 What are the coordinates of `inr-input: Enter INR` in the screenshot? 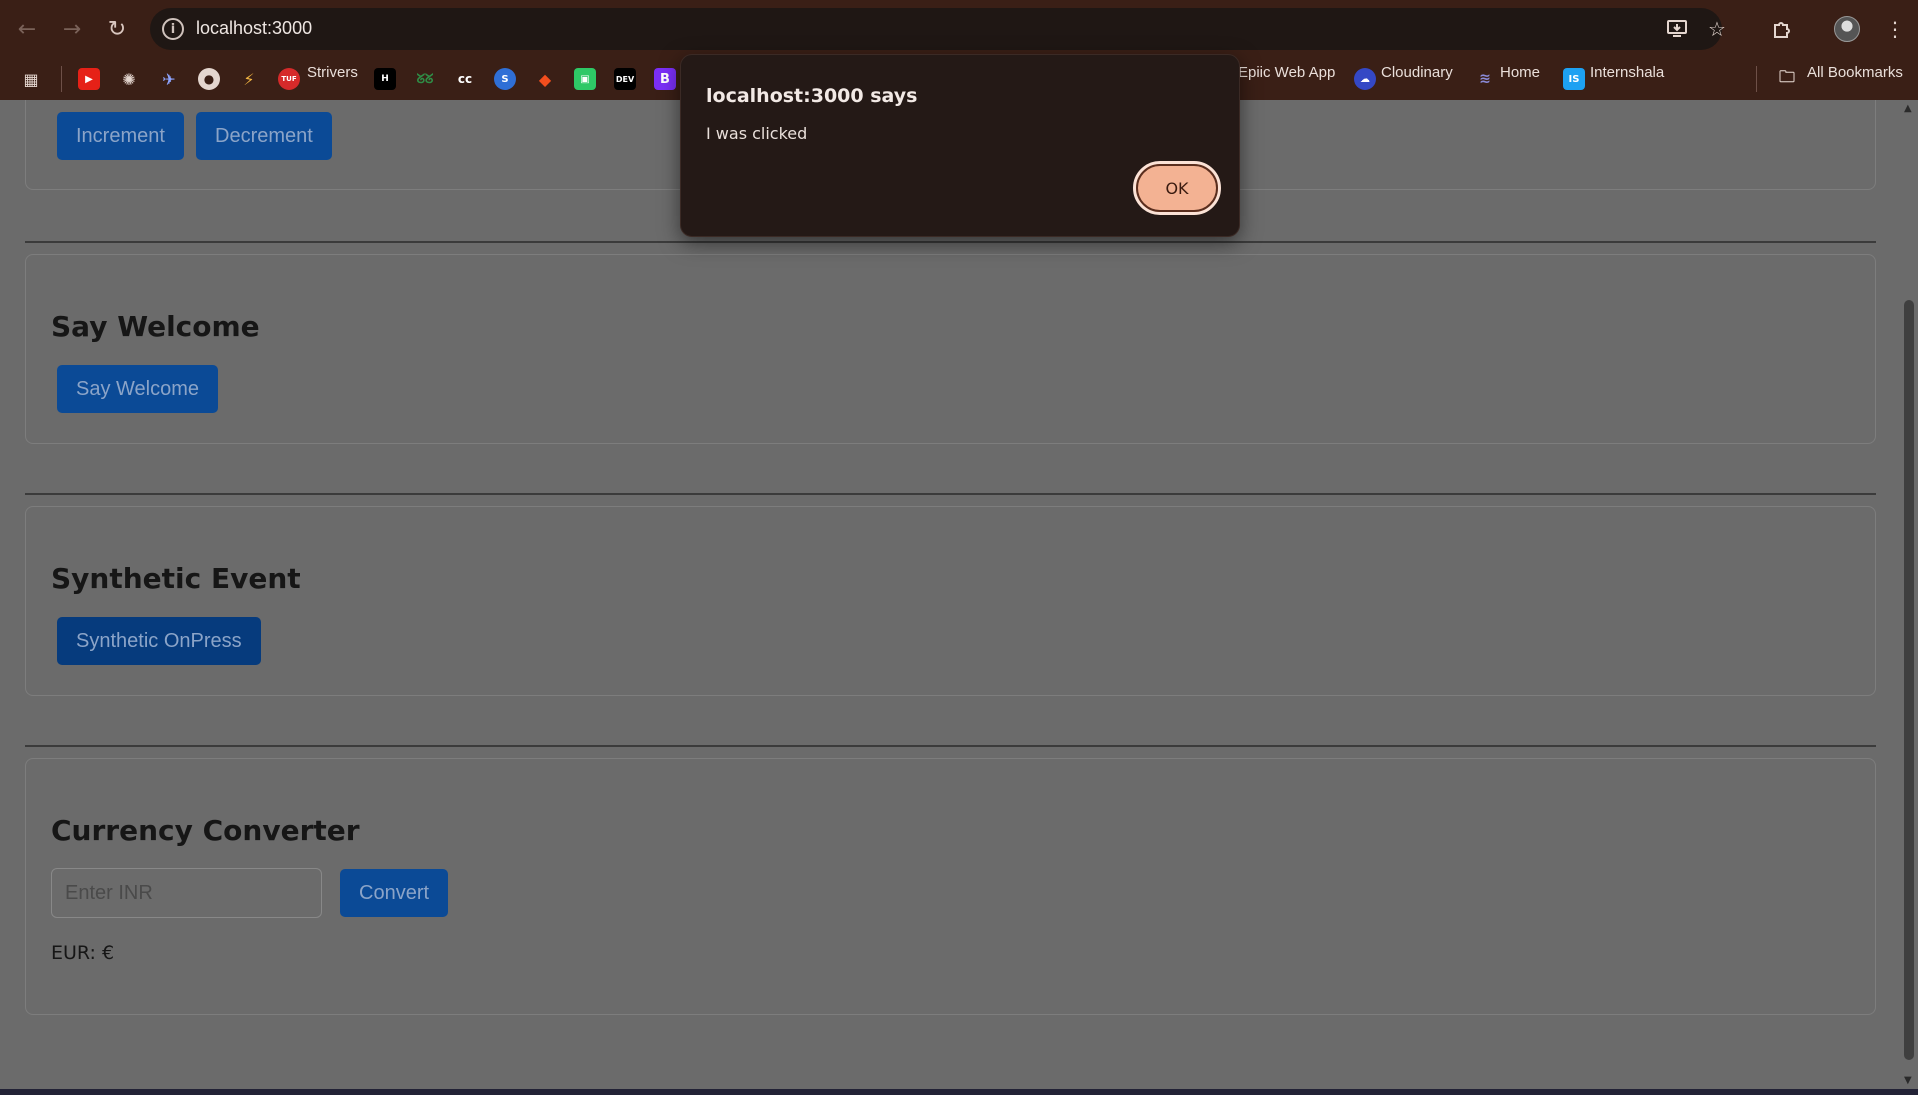 It's located at (186, 893).